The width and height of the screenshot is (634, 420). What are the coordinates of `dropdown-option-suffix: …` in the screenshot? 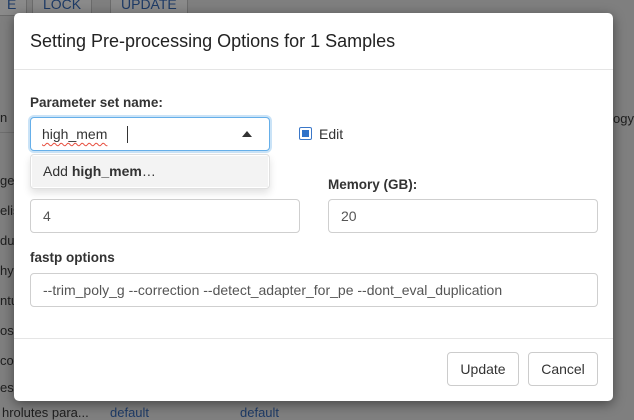 It's located at (148, 171).